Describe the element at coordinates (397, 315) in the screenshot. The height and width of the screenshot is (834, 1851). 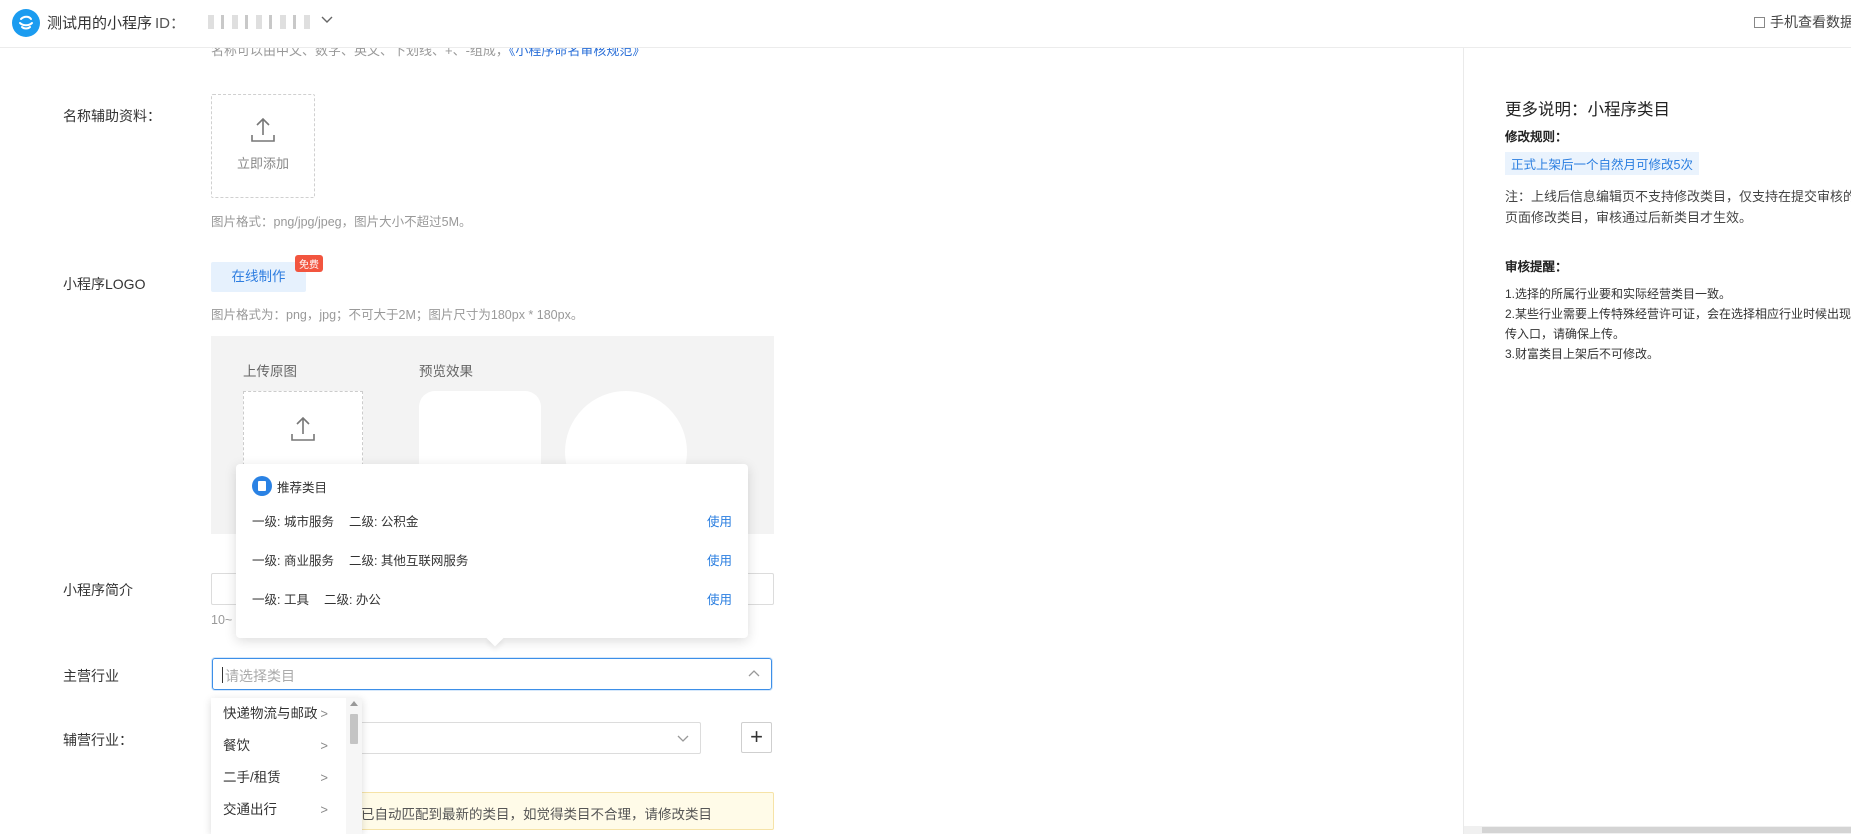
I see `logo-hint: 图片格式为：png，jpg；不可大于2M；图片尺寸为180px * 180px。` at that location.